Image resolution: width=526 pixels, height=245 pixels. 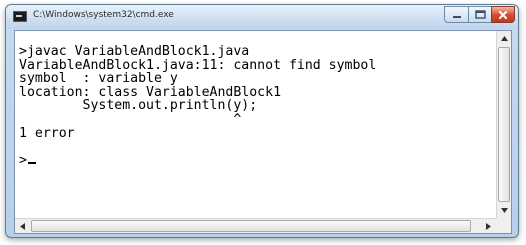 What do you see at coordinates (262, 17) in the screenshot?
I see `title-bar: C:\Windows\system32\cmd.exe` at bounding box center [262, 17].